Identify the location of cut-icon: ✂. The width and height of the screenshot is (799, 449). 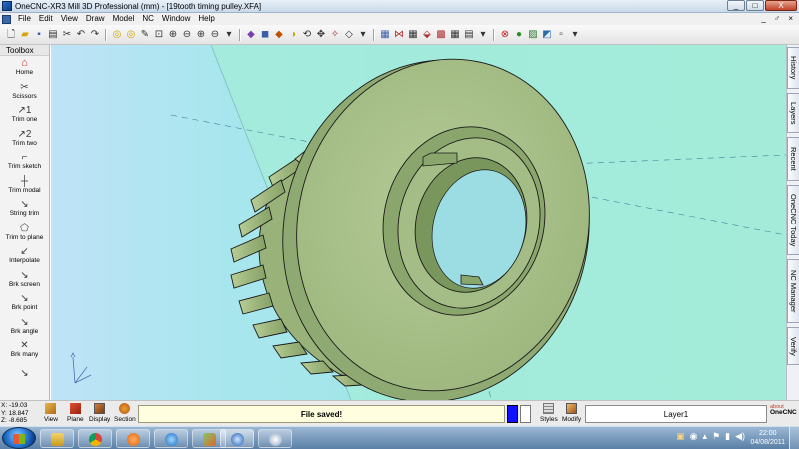
(67, 35).